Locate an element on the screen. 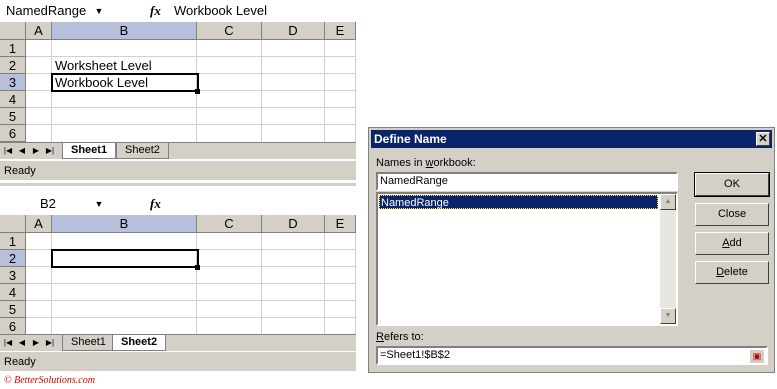  scroll-up-icon: ▲ is located at coordinates (668, 202).